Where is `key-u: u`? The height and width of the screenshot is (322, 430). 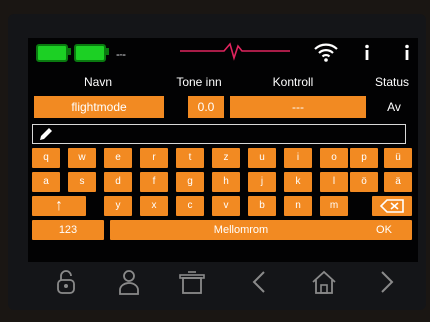
key-u: u is located at coordinates (262, 158).